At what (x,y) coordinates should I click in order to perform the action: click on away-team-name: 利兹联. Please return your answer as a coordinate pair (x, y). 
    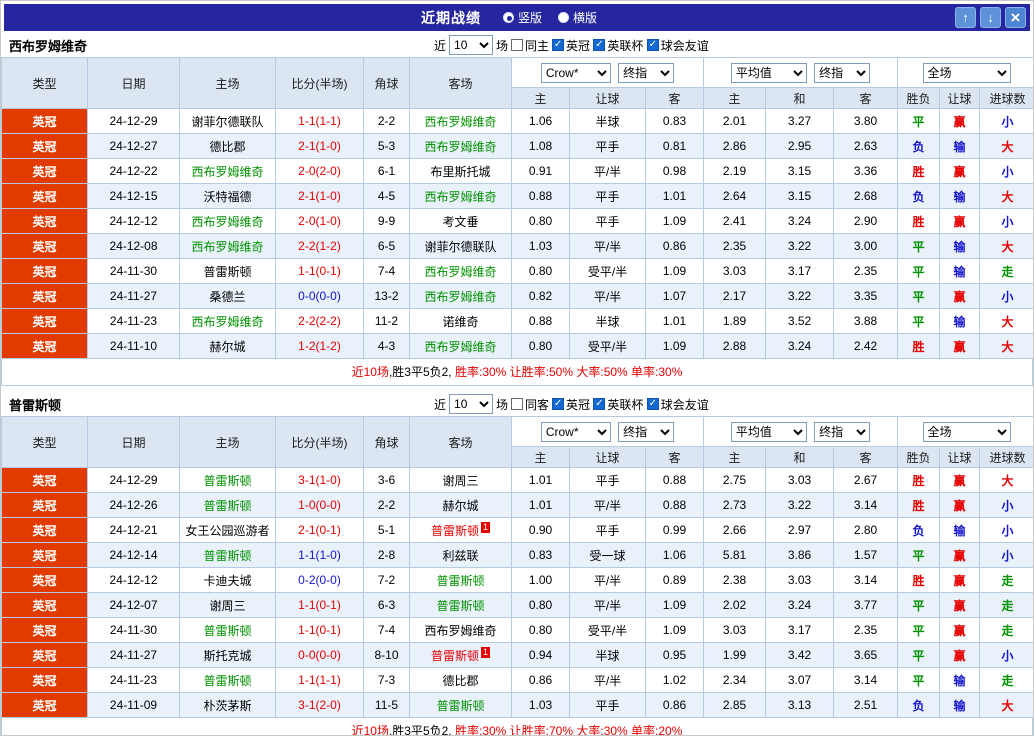
    Looking at the image, I should click on (460, 556).